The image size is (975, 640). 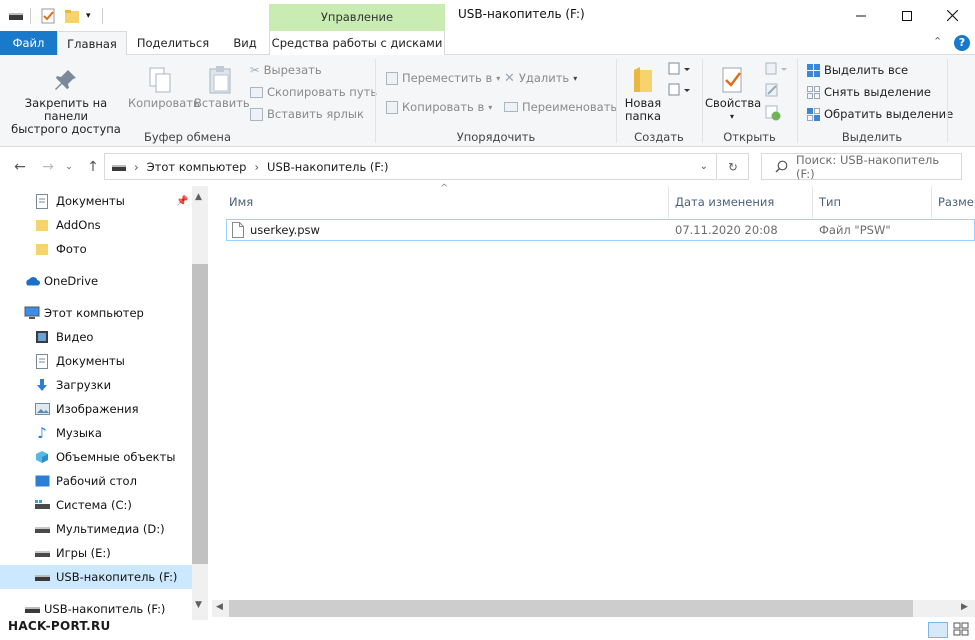 I want to click on nav-item-onedrive: OneDrive, so click(x=96, y=281).